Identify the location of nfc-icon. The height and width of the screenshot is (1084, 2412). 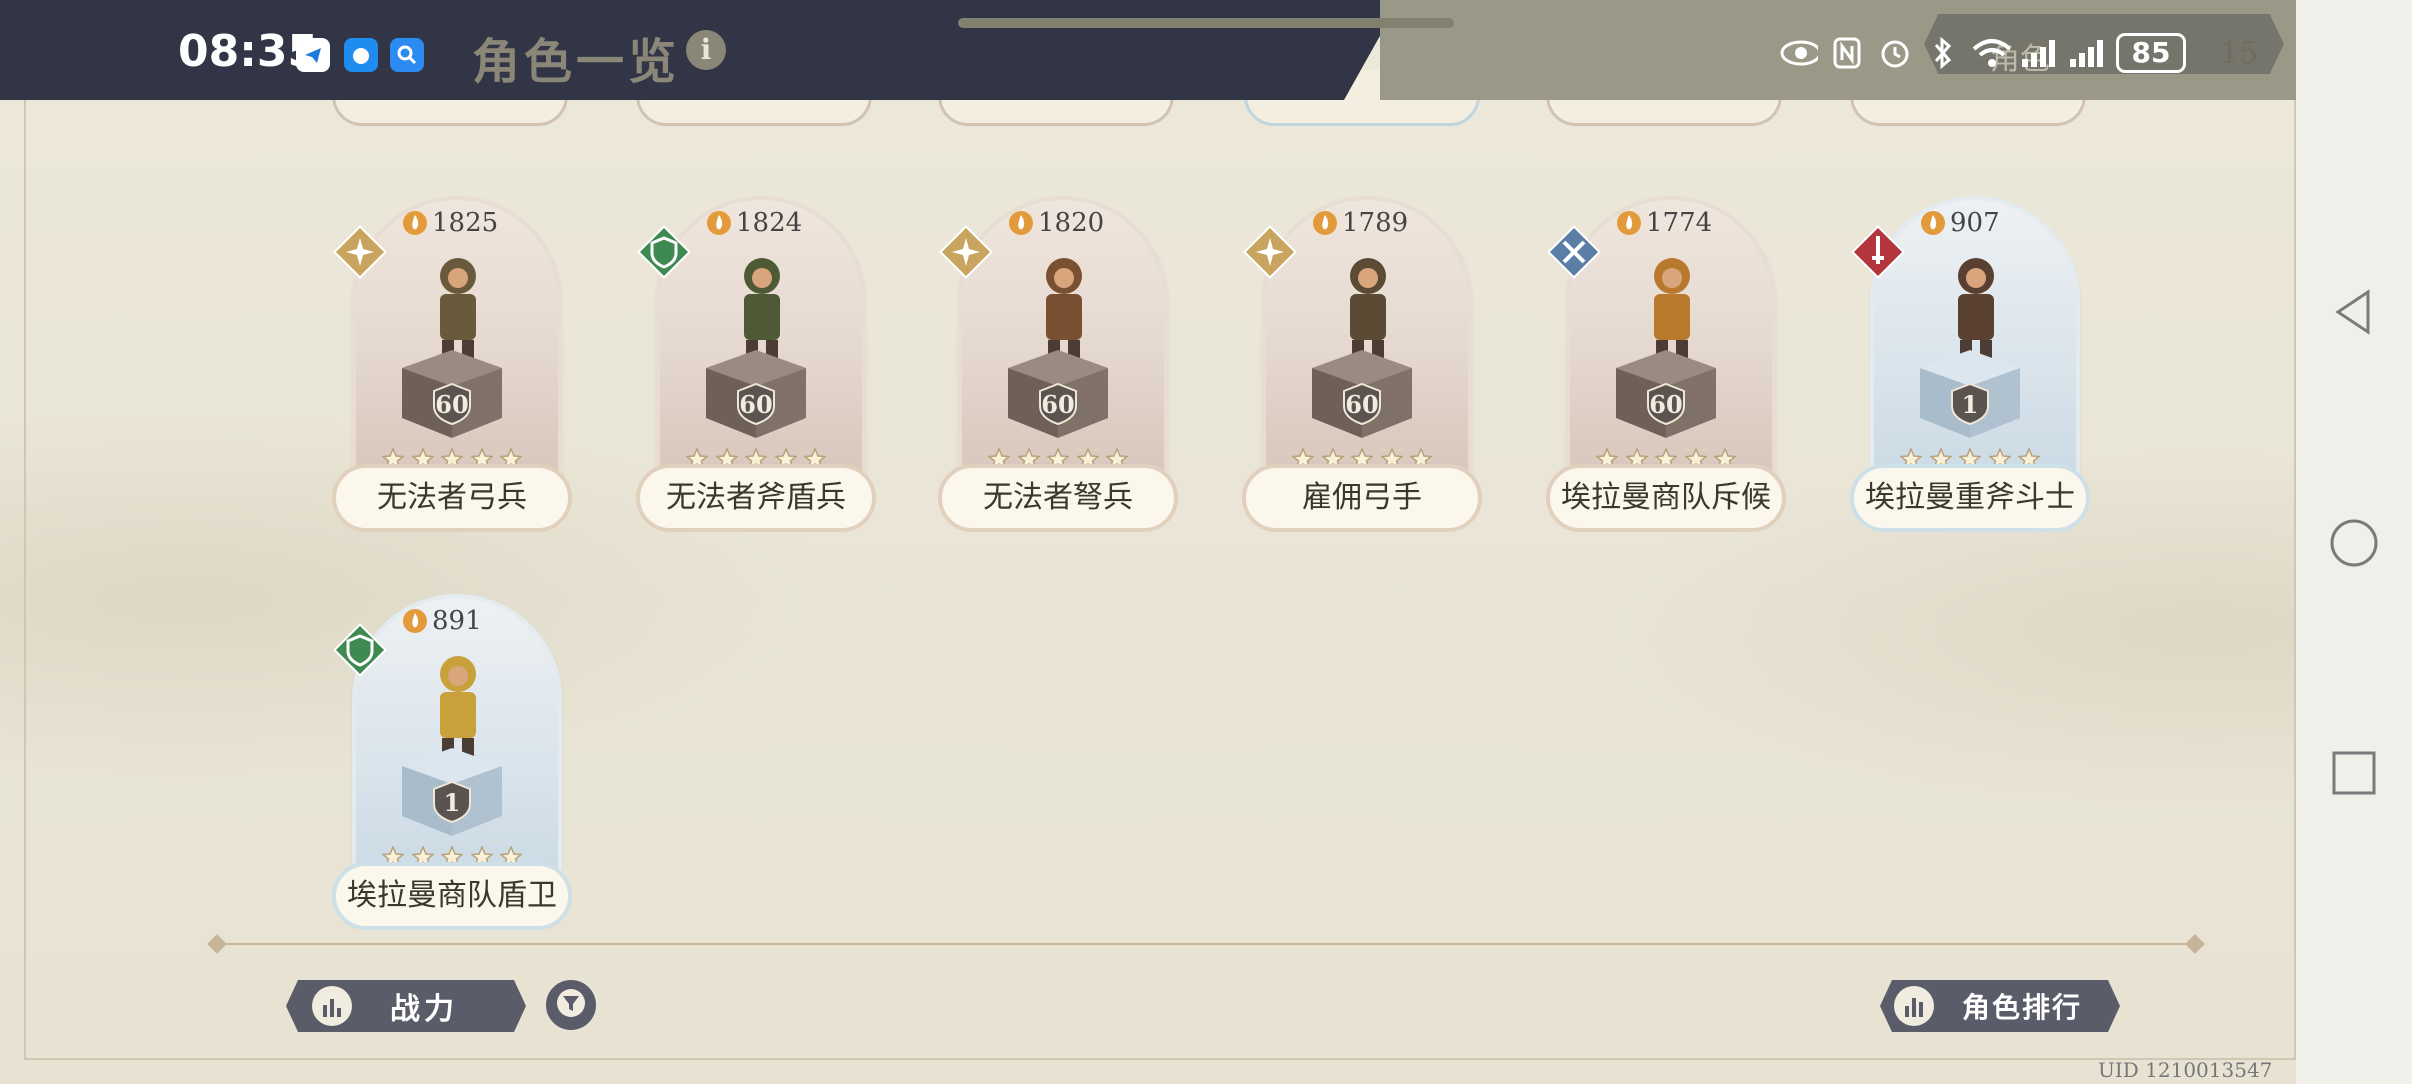
(1847, 53).